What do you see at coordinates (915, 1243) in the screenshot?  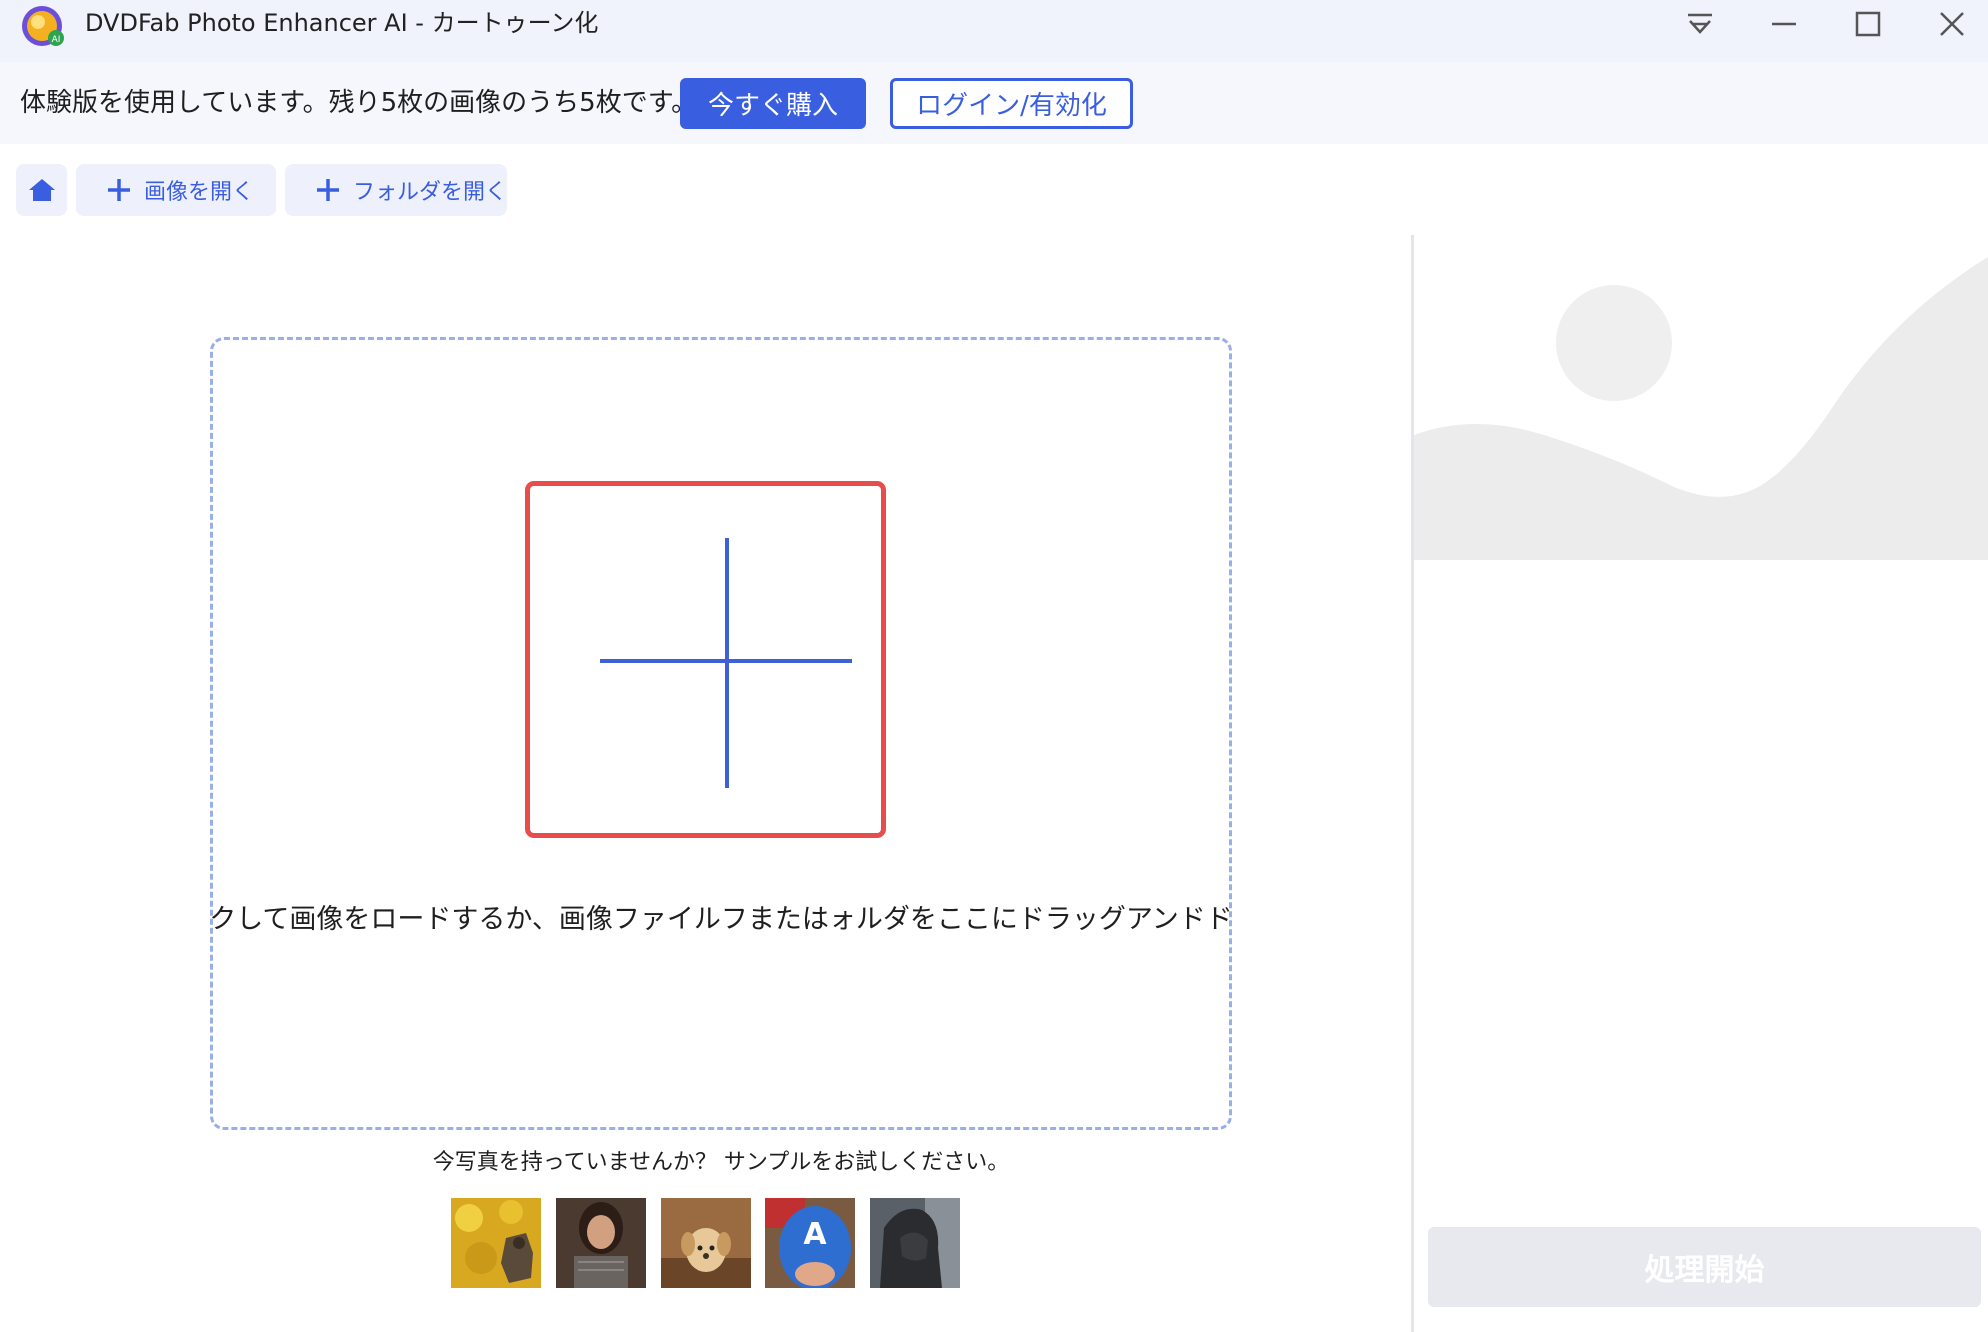 I see `sample-thumbnail-hooded-figure` at bounding box center [915, 1243].